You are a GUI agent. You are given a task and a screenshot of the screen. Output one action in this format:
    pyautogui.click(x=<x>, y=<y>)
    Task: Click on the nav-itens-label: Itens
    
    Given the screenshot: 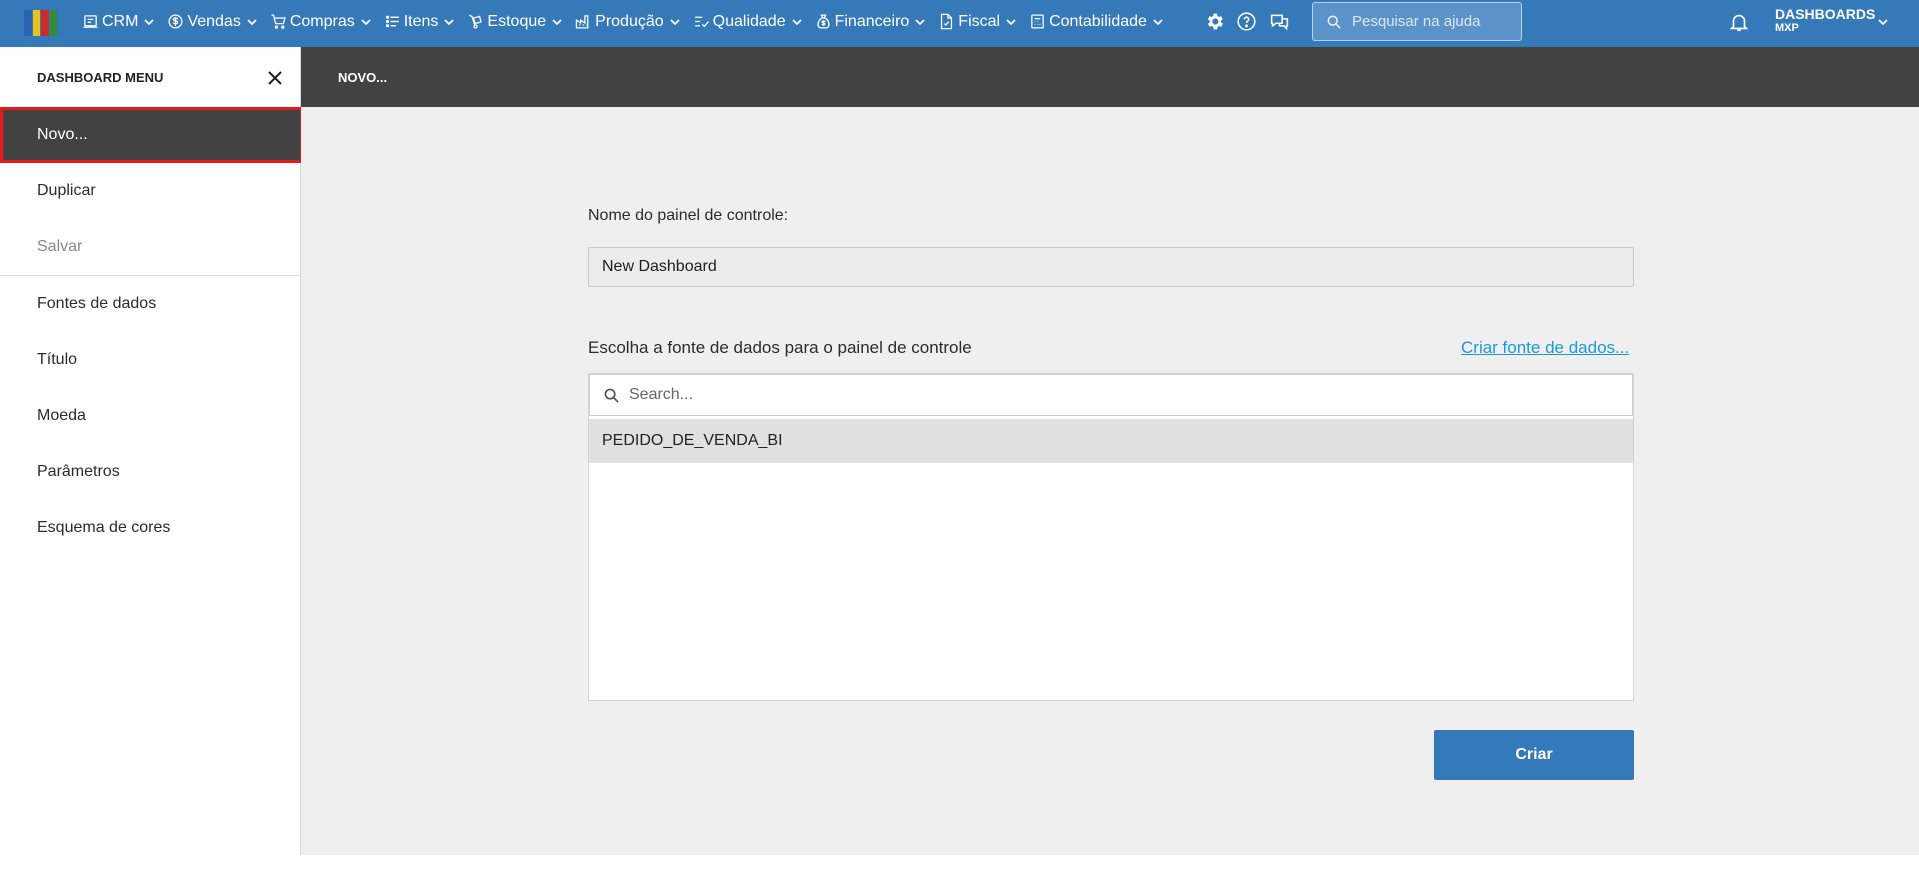 What is the action you would take?
    pyautogui.click(x=421, y=21)
    